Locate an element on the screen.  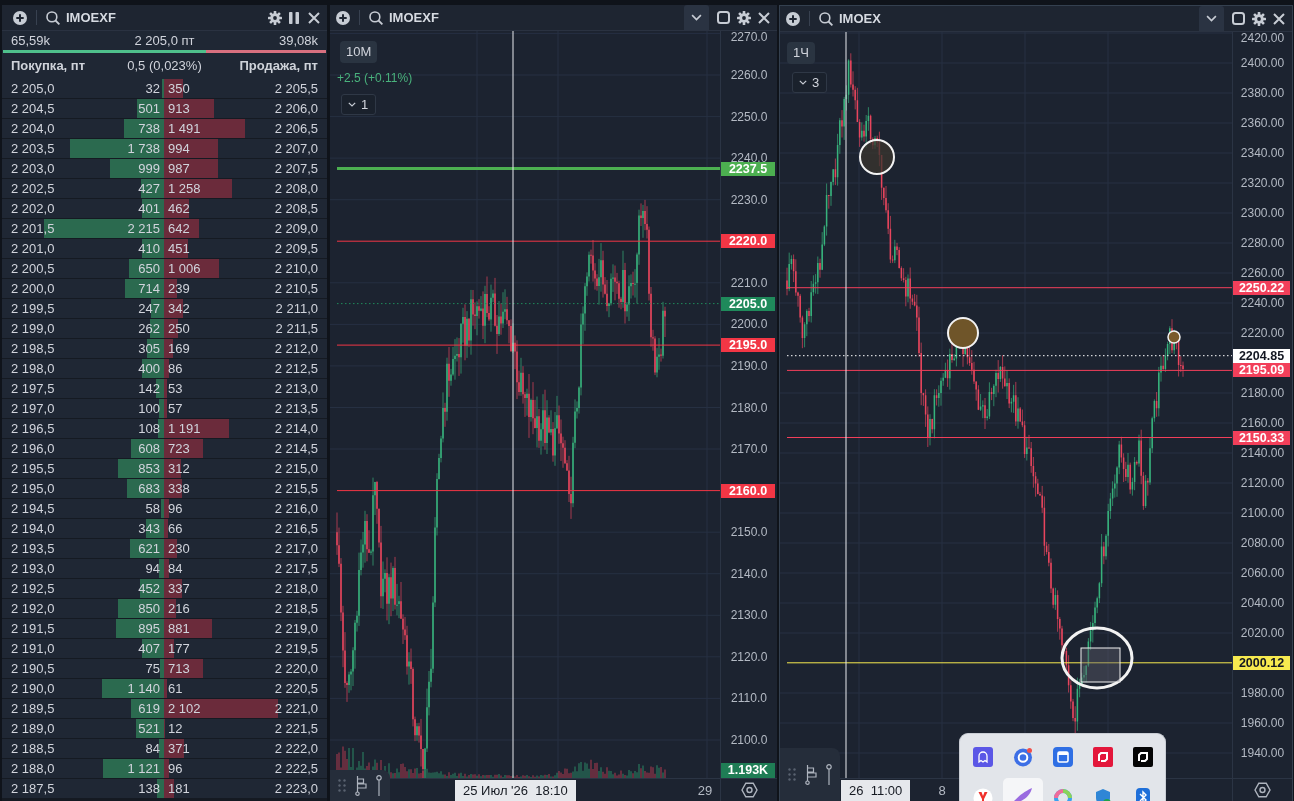
bid-size: 410 is located at coordinates (149, 249).